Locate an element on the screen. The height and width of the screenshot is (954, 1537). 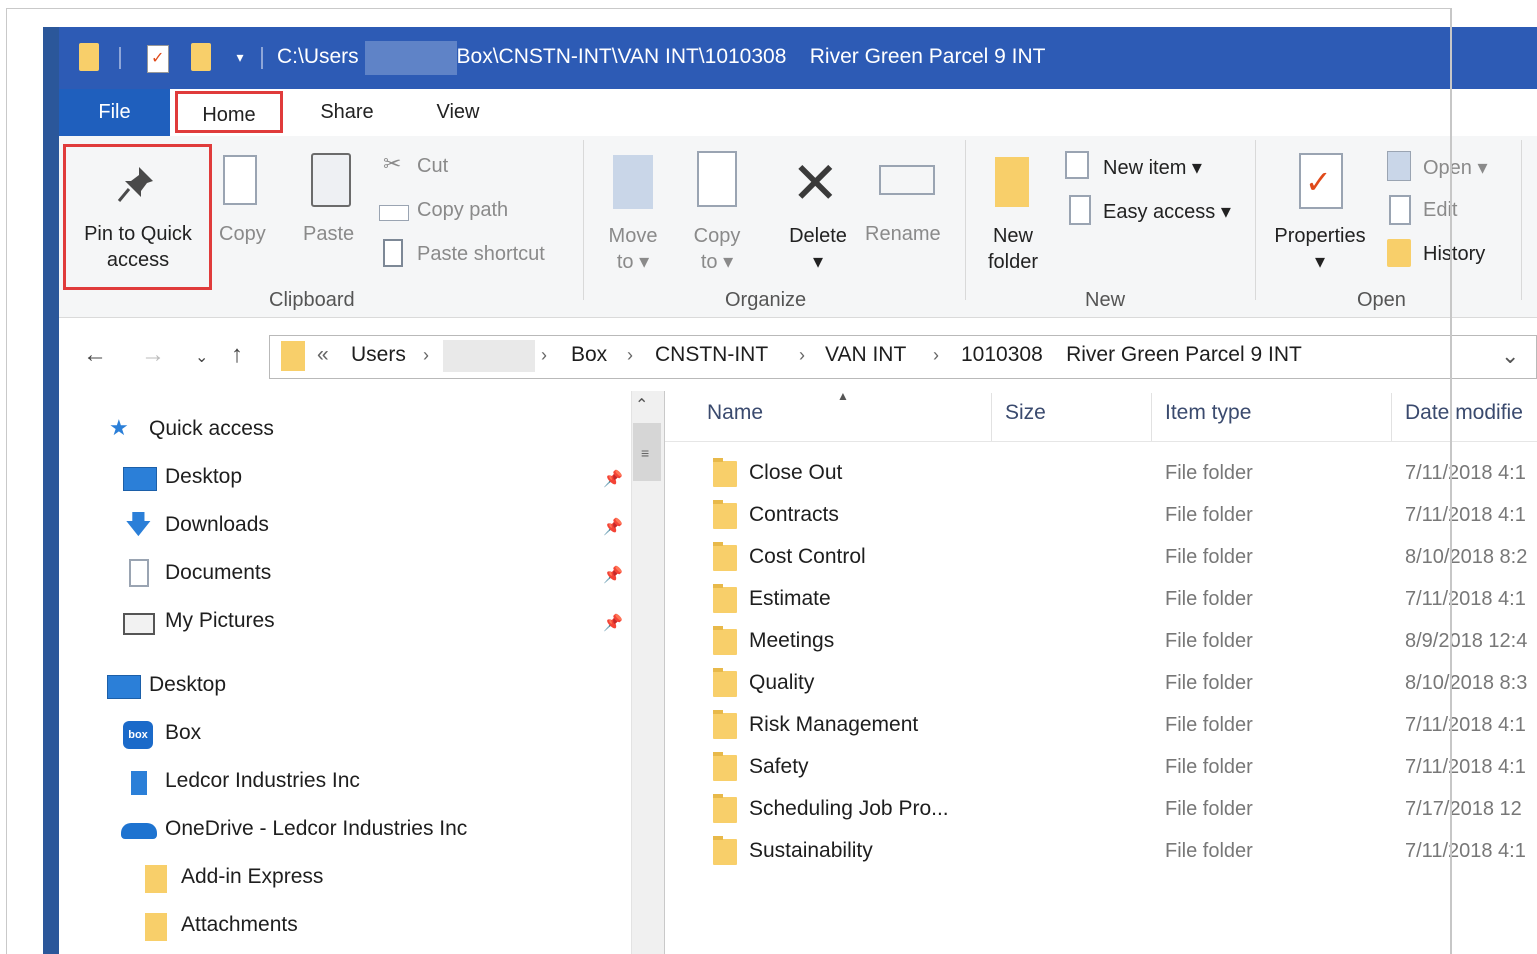
paste-button: Paste is located at coordinates (328, 234).